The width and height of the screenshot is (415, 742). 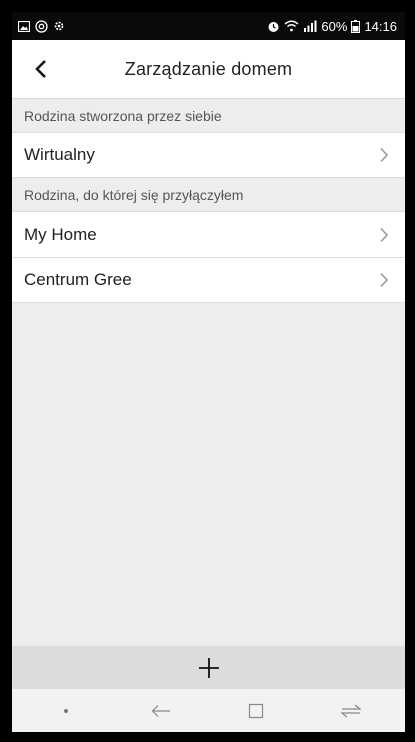 I want to click on recents-icon, so click(x=256, y=711).